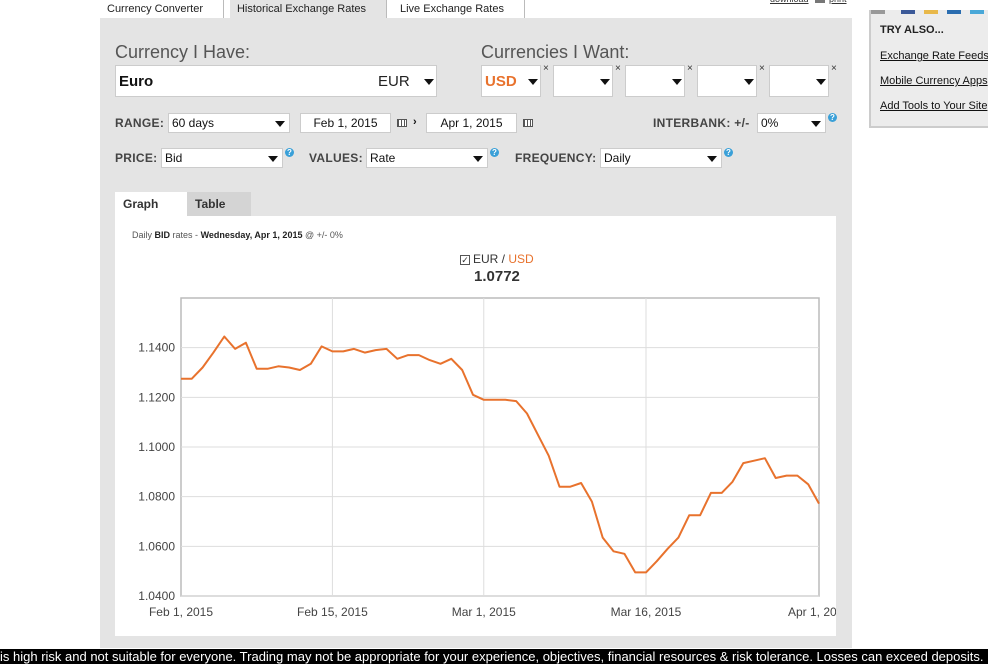 Image resolution: width=988 pixels, height=664 pixels. Describe the element at coordinates (908, 12) in the screenshot. I see `facebook-icon` at that location.